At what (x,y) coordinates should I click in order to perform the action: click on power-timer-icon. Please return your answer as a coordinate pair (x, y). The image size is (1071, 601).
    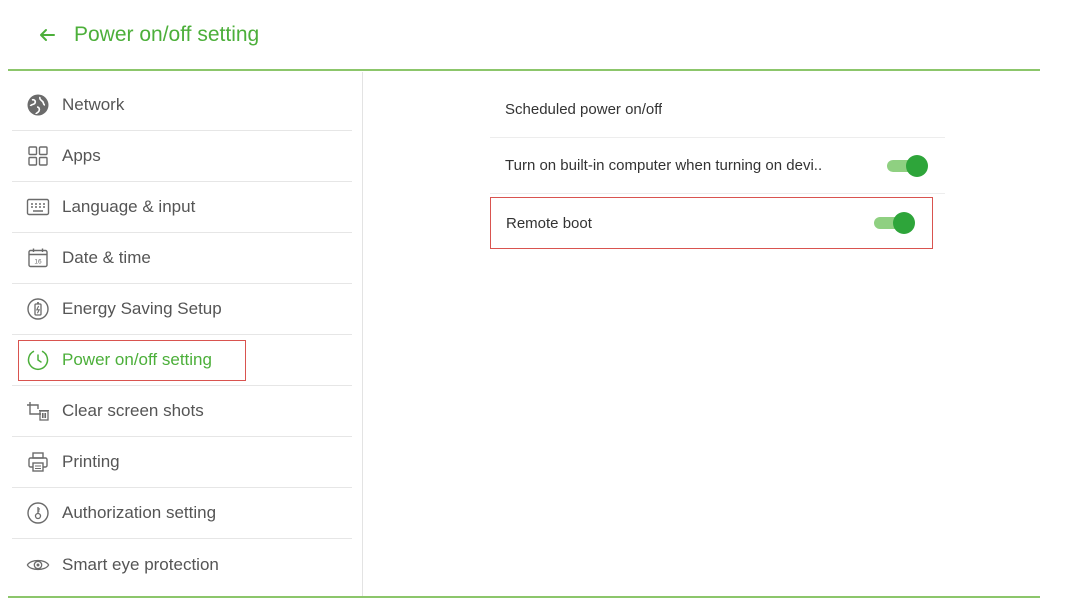
    Looking at the image, I should click on (38, 360).